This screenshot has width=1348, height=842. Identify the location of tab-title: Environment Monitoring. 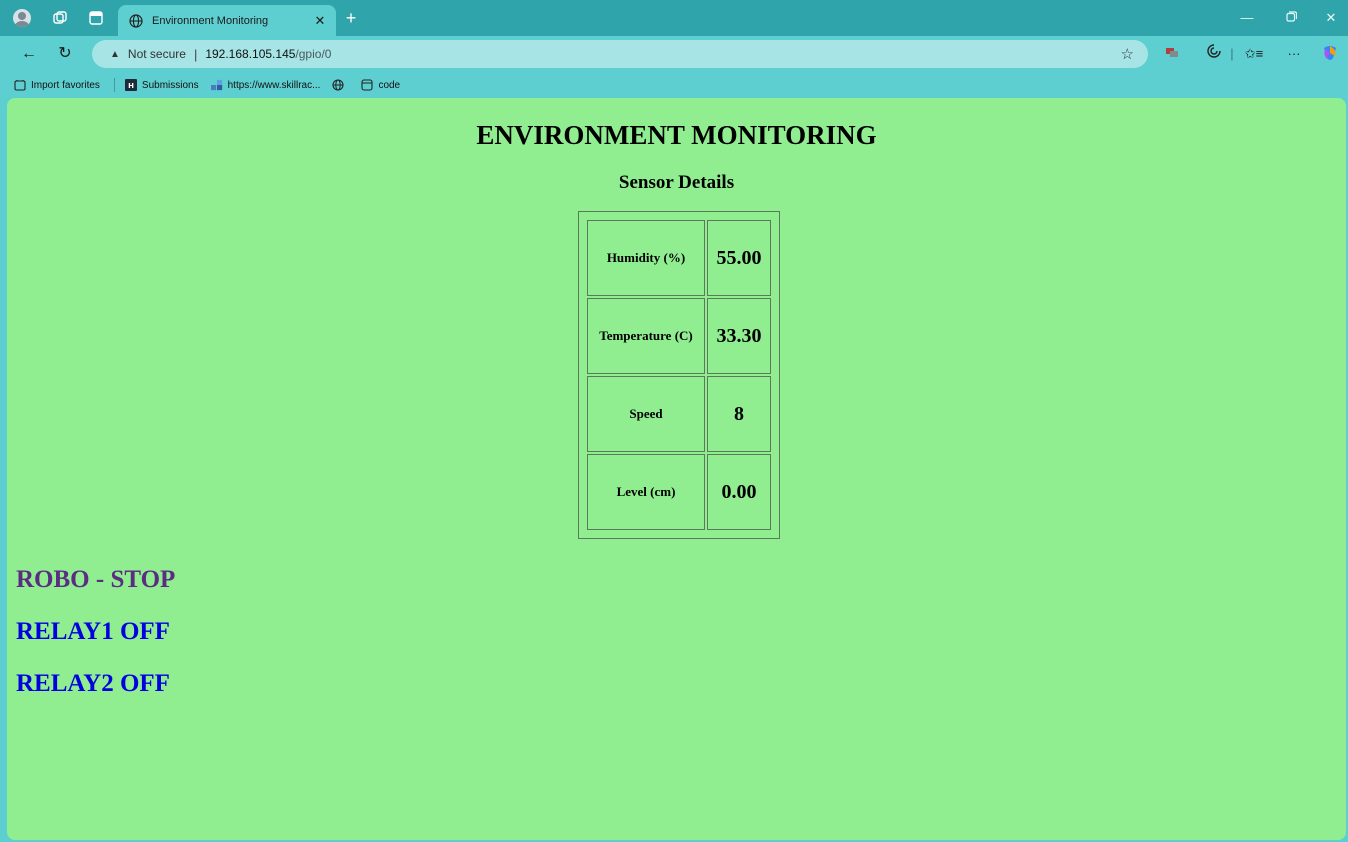
(210, 20).